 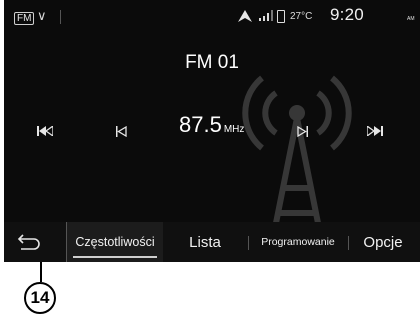 I want to click on skip-previous-button, so click(x=45, y=131).